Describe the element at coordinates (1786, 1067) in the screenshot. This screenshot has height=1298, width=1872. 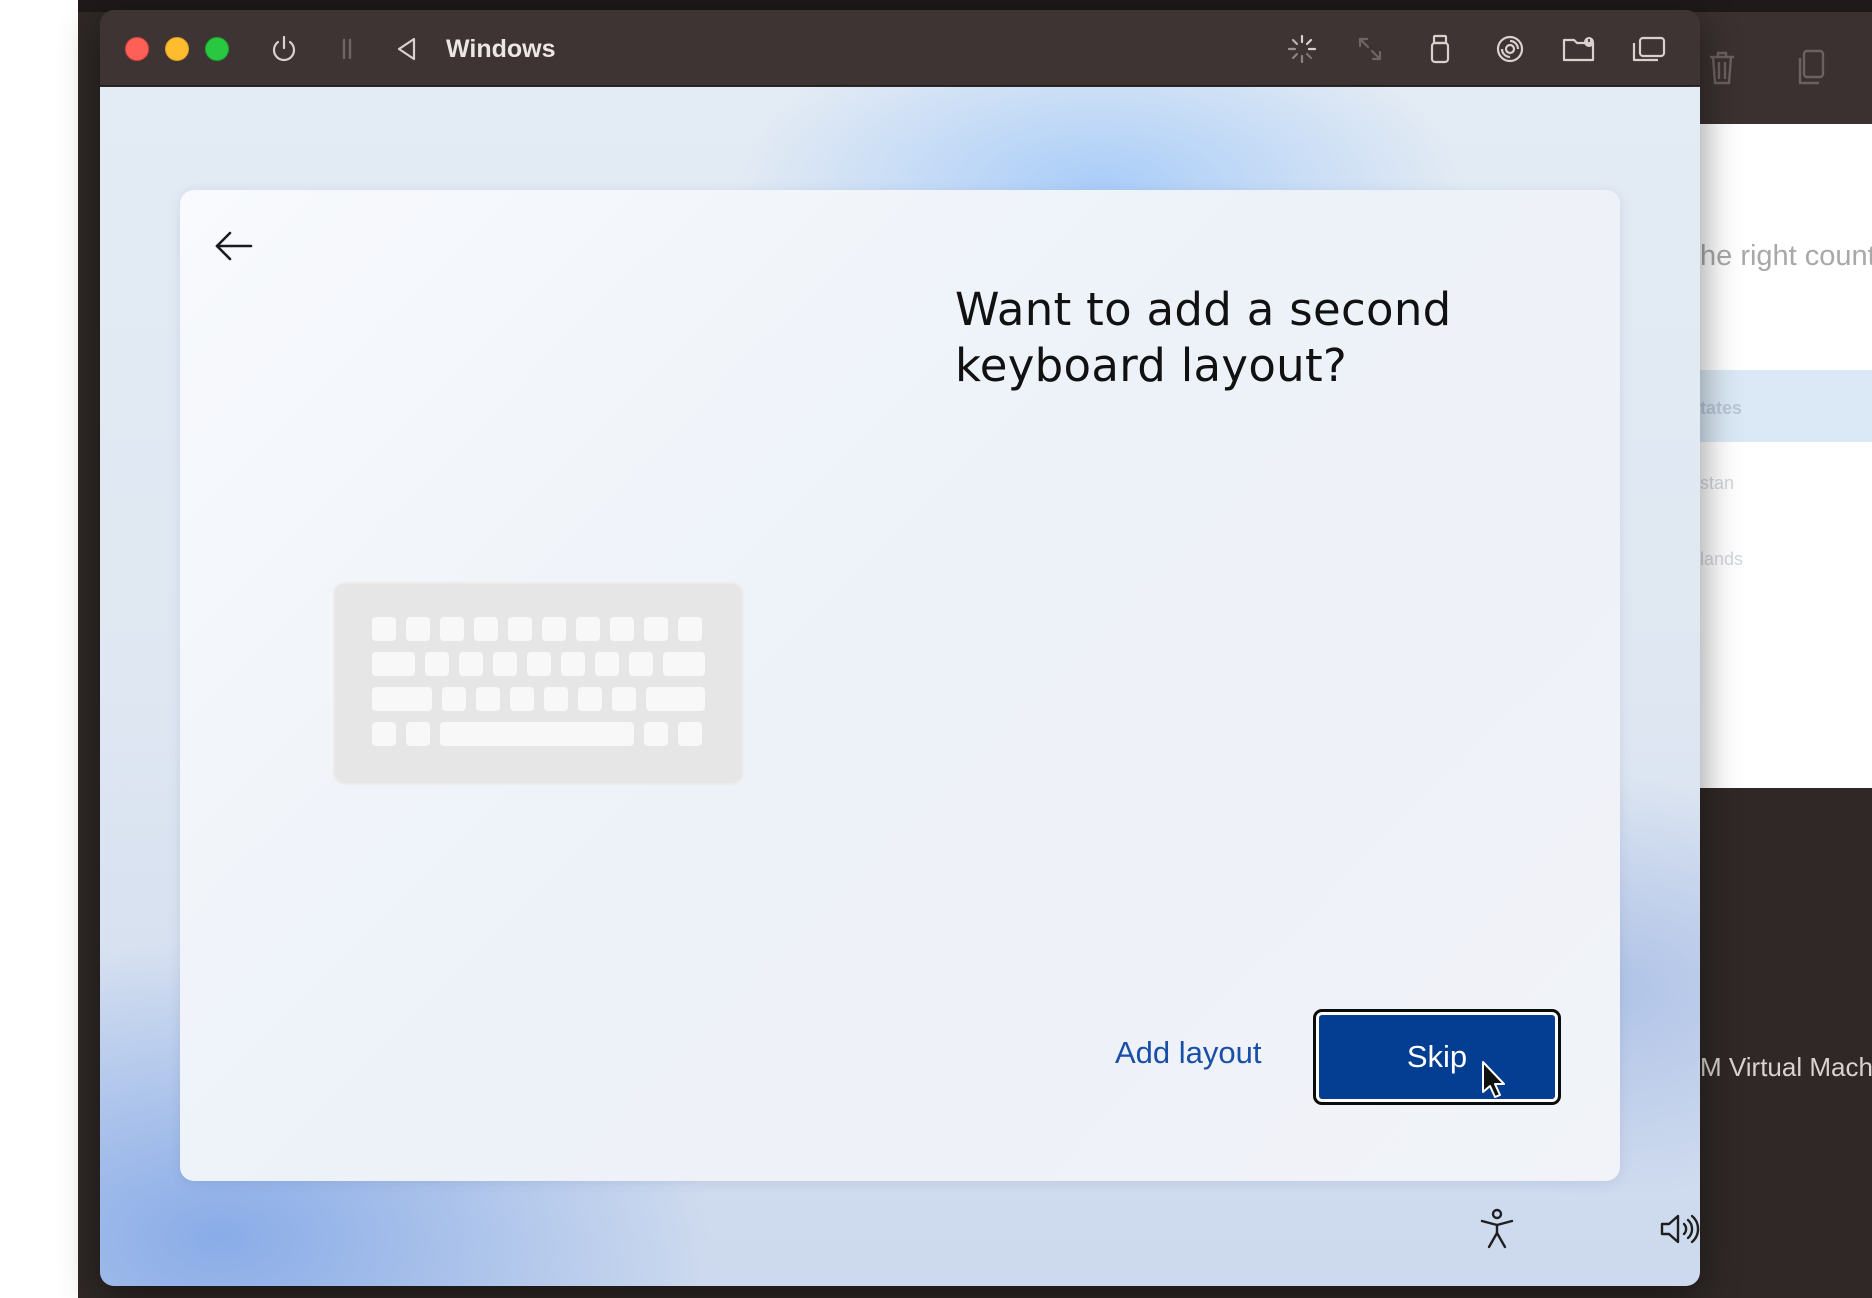
I see `background-vm-label: M Virtual Mach` at that location.